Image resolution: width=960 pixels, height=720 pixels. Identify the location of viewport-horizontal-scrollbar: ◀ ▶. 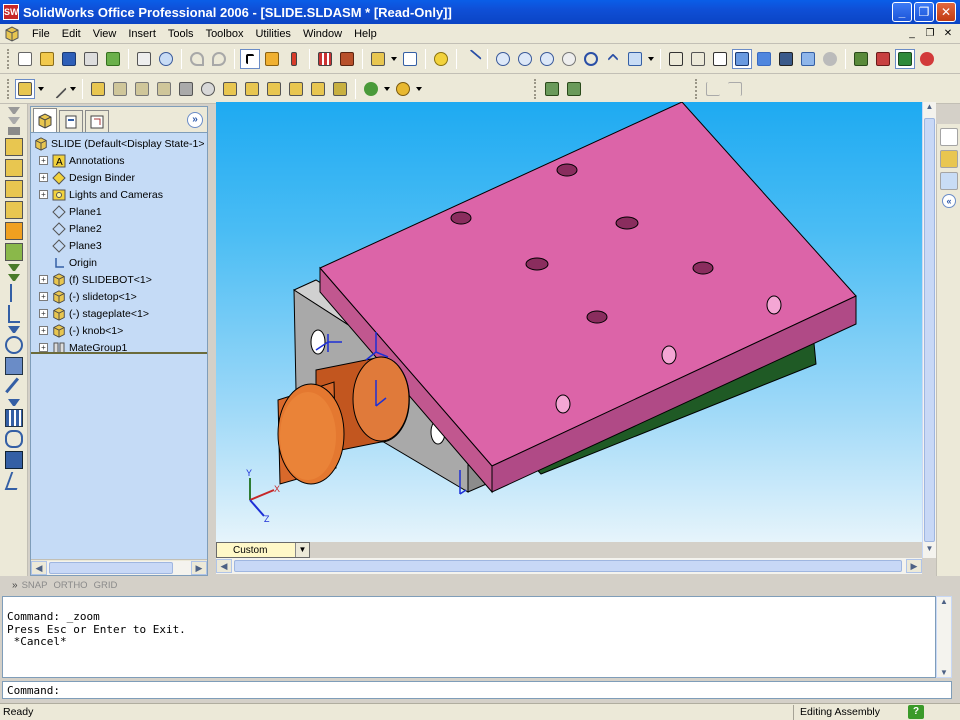
(569, 566).